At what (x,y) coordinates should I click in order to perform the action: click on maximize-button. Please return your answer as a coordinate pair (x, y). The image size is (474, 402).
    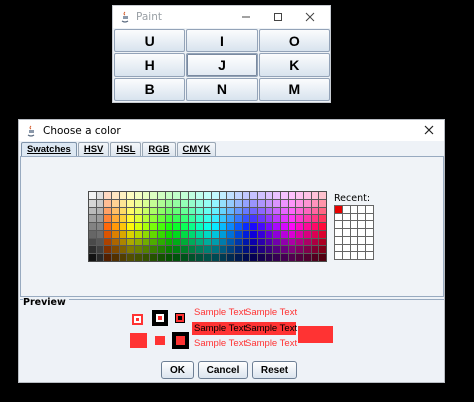
    Looking at the image, I should click on (278, 17).